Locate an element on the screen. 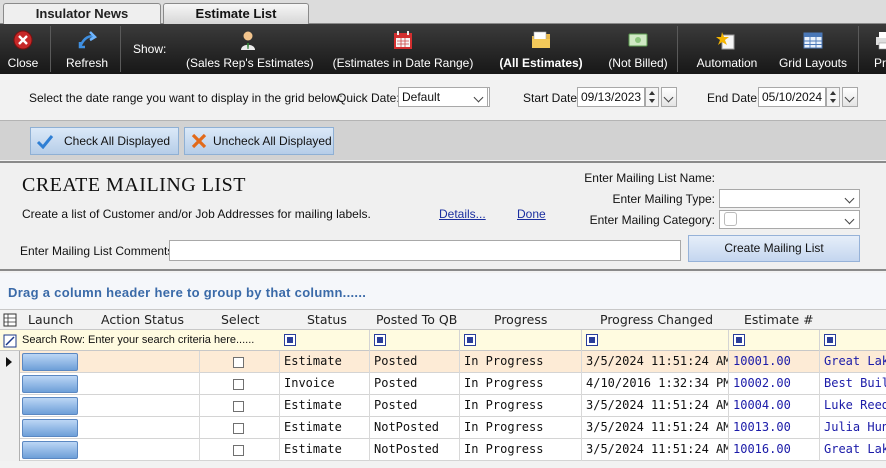  date-range-estimates-button: (Estimates in Date Range) is located at coordinates (403, 49).